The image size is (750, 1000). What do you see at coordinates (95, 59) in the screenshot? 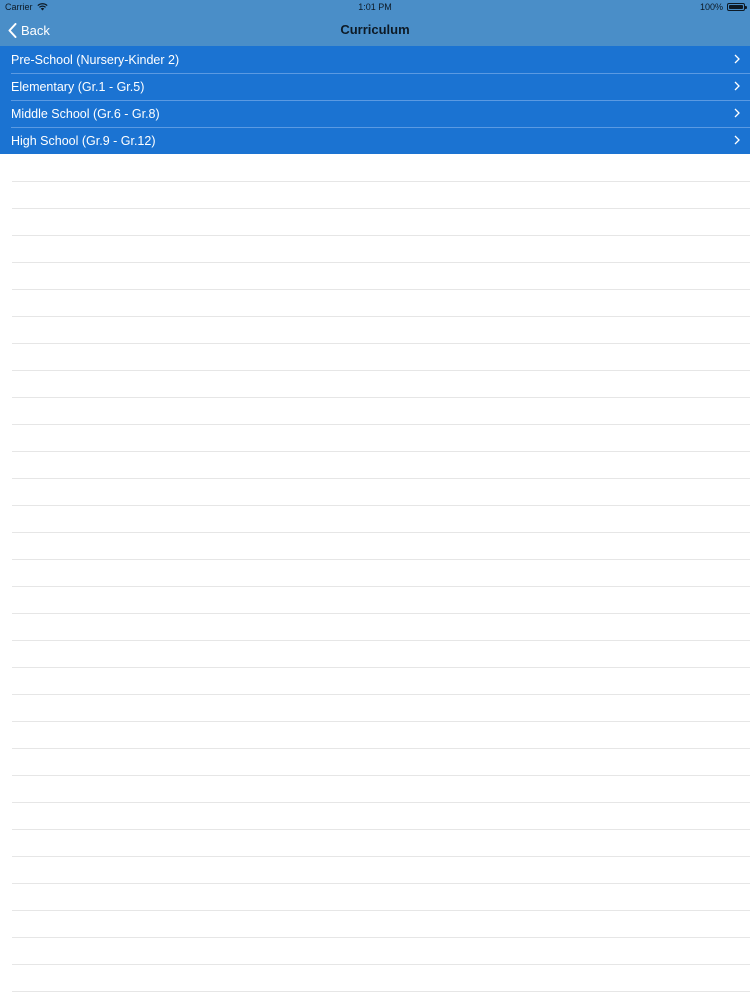
I see `list-item-label: Pre-School (Nursery-Kinder 2)` at bounding box center [95, 59].